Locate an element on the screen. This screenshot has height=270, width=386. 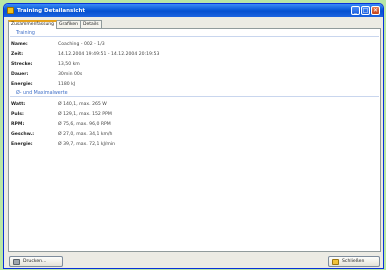
avg-row-pulse: Puls: Ø 129,1, max. 152 PPM is located at coordinates (191, 114).